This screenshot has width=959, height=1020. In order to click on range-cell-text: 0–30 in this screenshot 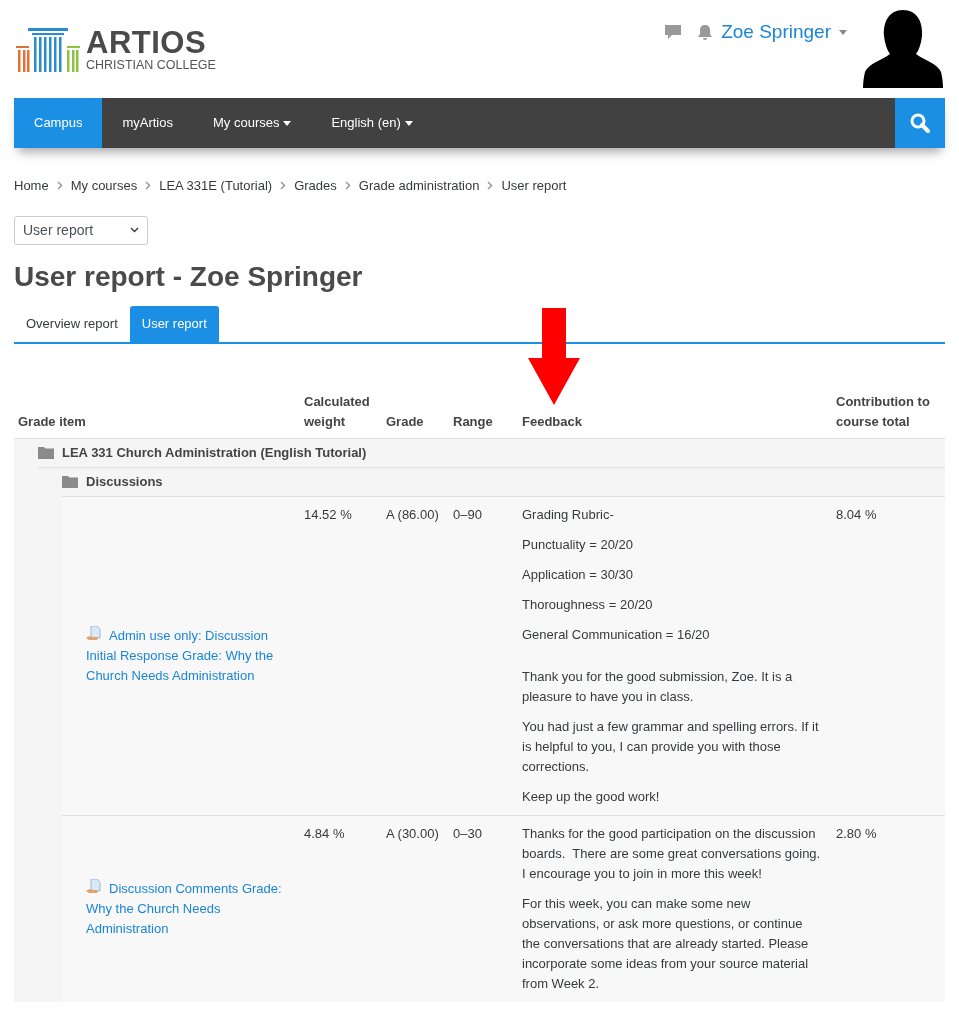, I will do `click(467, 833)`.